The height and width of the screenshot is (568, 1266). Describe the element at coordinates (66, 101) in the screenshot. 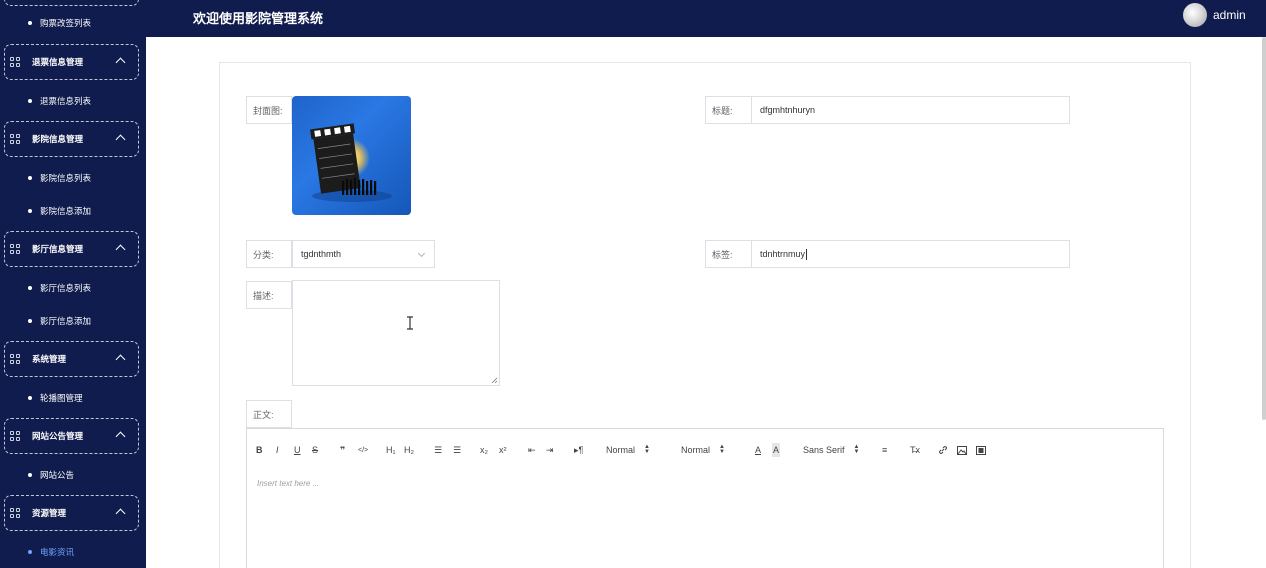

I see `sidebar-item-label: 退票信息列表` at that location.